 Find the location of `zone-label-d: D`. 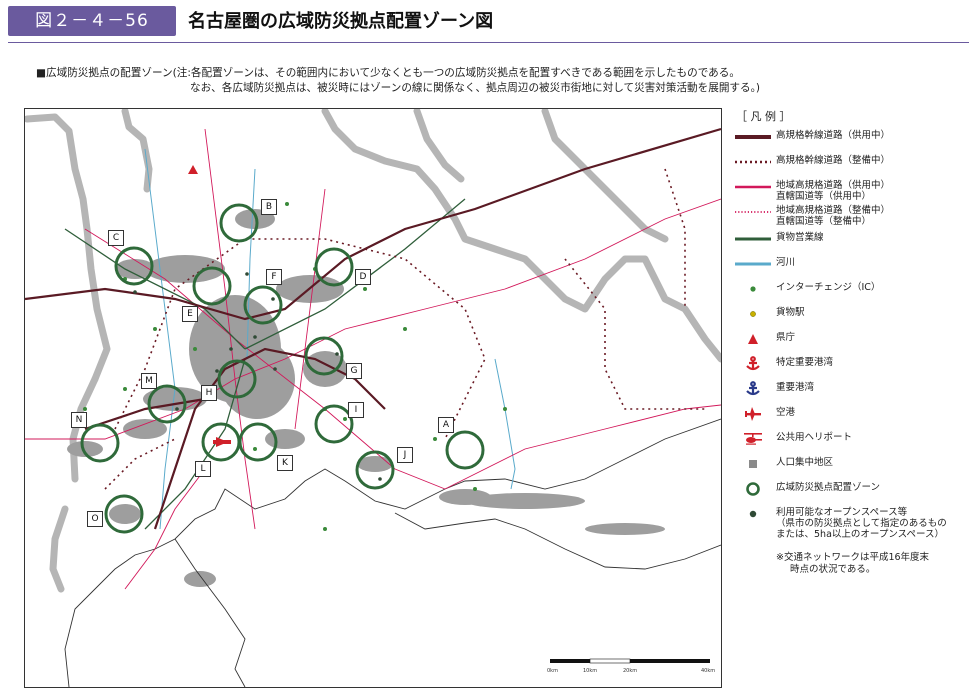

zone-label-d: D is located at coordinates (363, 277).